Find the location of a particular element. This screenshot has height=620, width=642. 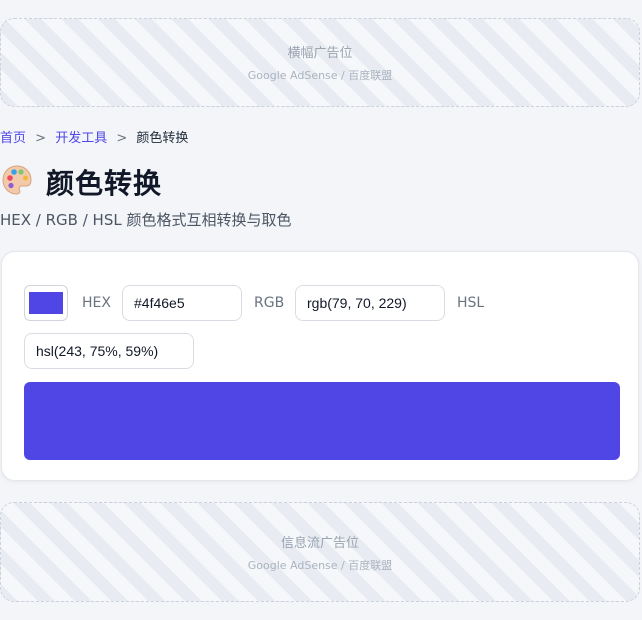

banner-ad-subtitle: Google AdSense / 百度联盟 is located at coordinates (320, 75).